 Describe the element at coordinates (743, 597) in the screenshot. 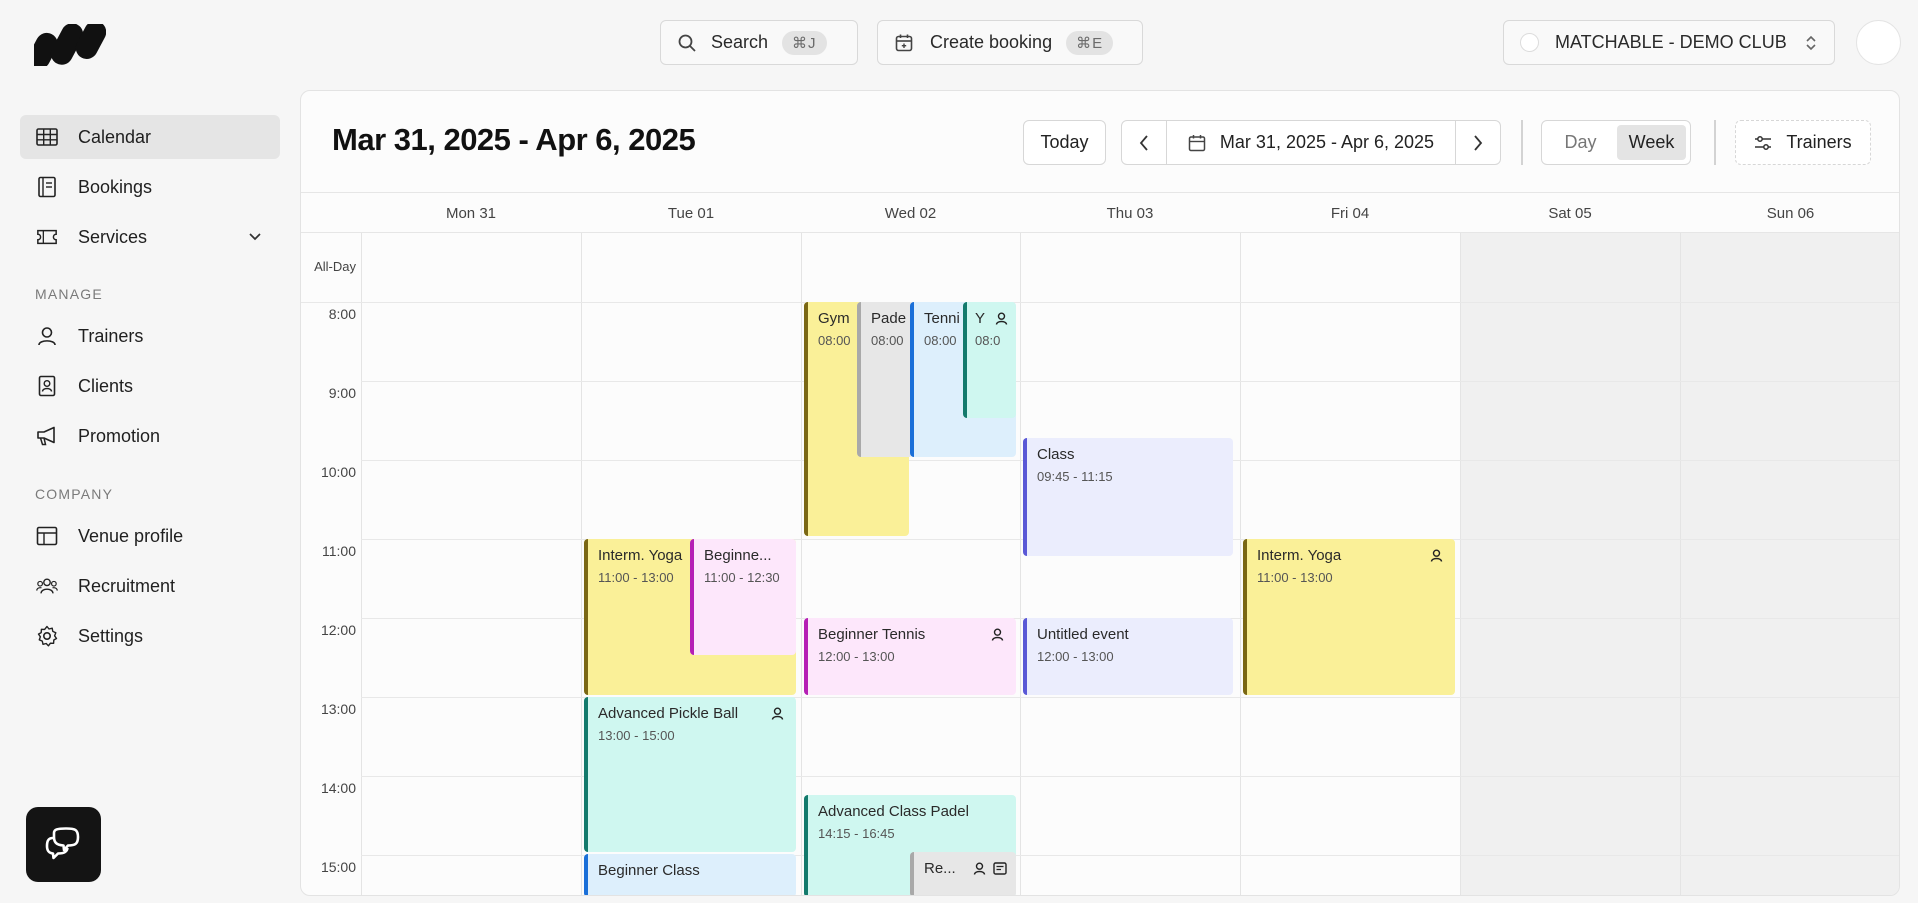

I see `event-beginner: Beginne... 11:00 - 12:30` at that location.